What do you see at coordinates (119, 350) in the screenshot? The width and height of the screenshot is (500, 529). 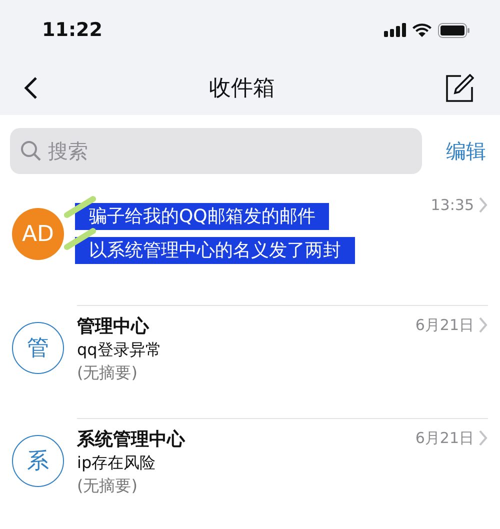 I see `email-subject: qq登录异常` at bounding box center [119, 350].